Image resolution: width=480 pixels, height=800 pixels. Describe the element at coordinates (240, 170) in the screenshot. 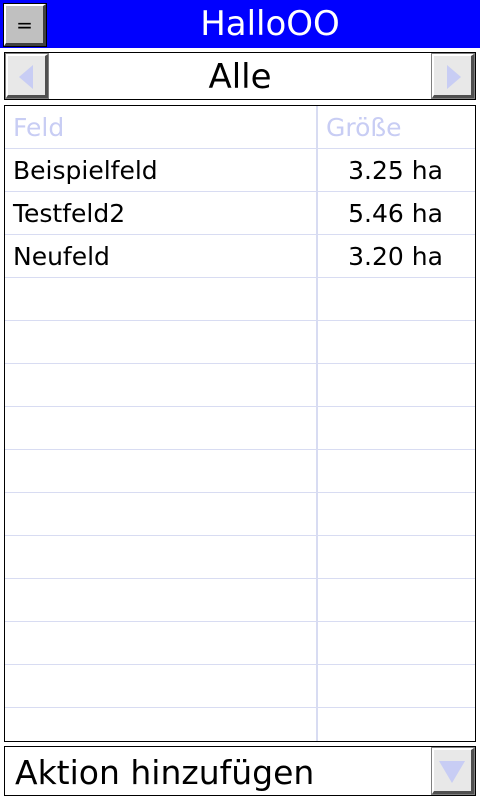

I see `table-row: Beispielfeld 3.25 ha` at that location.